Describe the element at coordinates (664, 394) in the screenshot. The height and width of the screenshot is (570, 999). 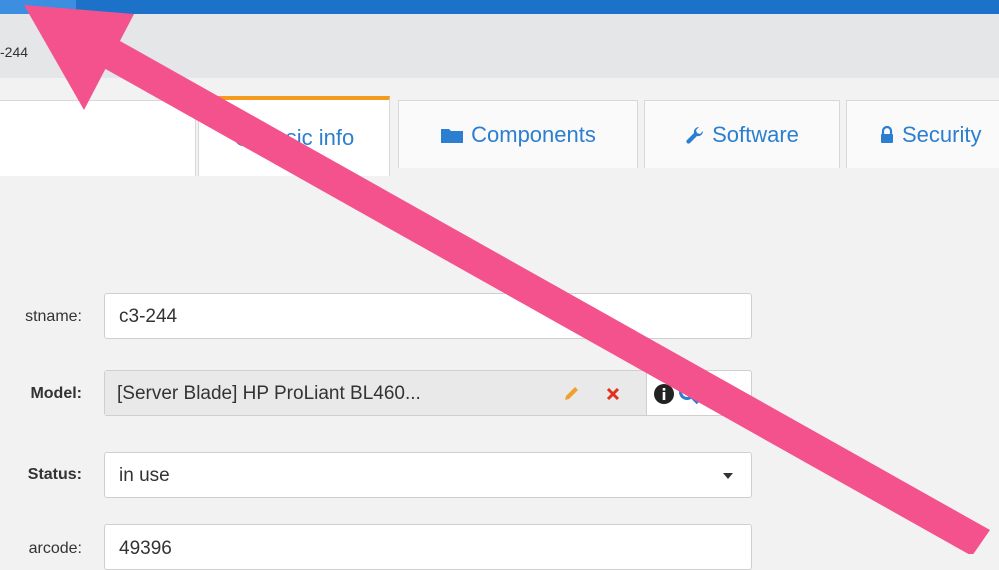
I see `info-circle-icon` at that location.